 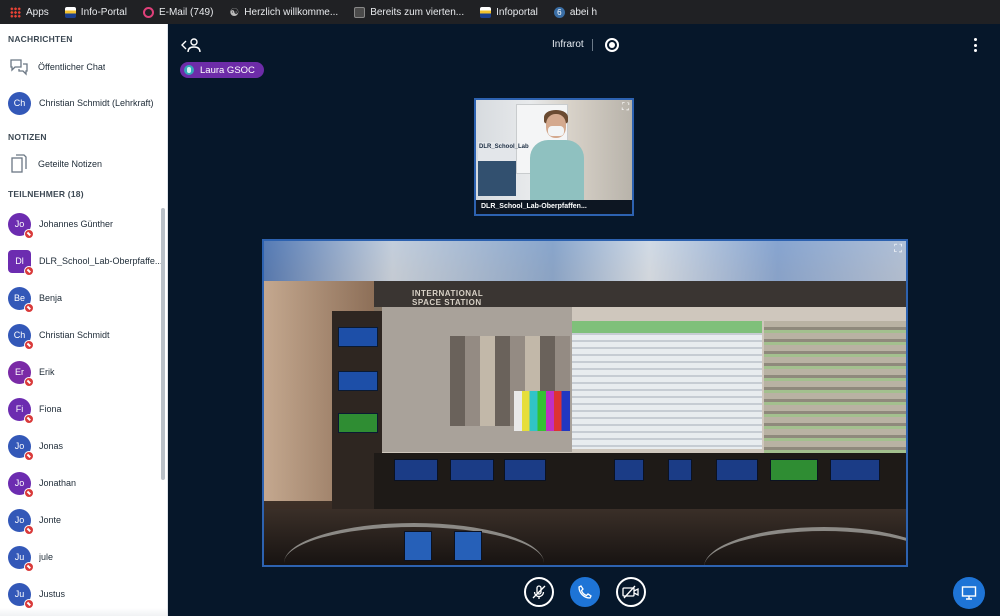 What do you see at coordinates (667, 385) in the screenshot?
I see `data-display` at bounding box center [667, 385].